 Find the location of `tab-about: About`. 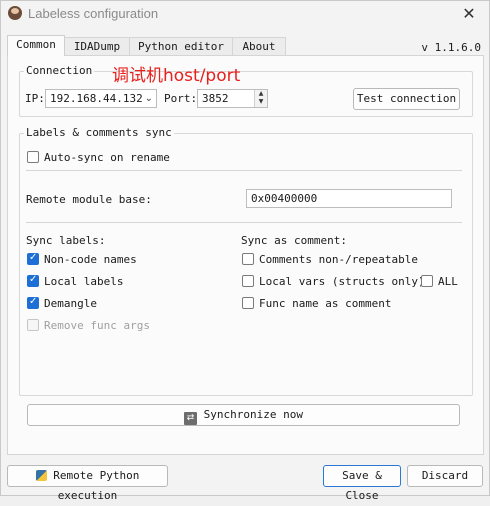

tab-about: About is located at coordinates (259, 46).